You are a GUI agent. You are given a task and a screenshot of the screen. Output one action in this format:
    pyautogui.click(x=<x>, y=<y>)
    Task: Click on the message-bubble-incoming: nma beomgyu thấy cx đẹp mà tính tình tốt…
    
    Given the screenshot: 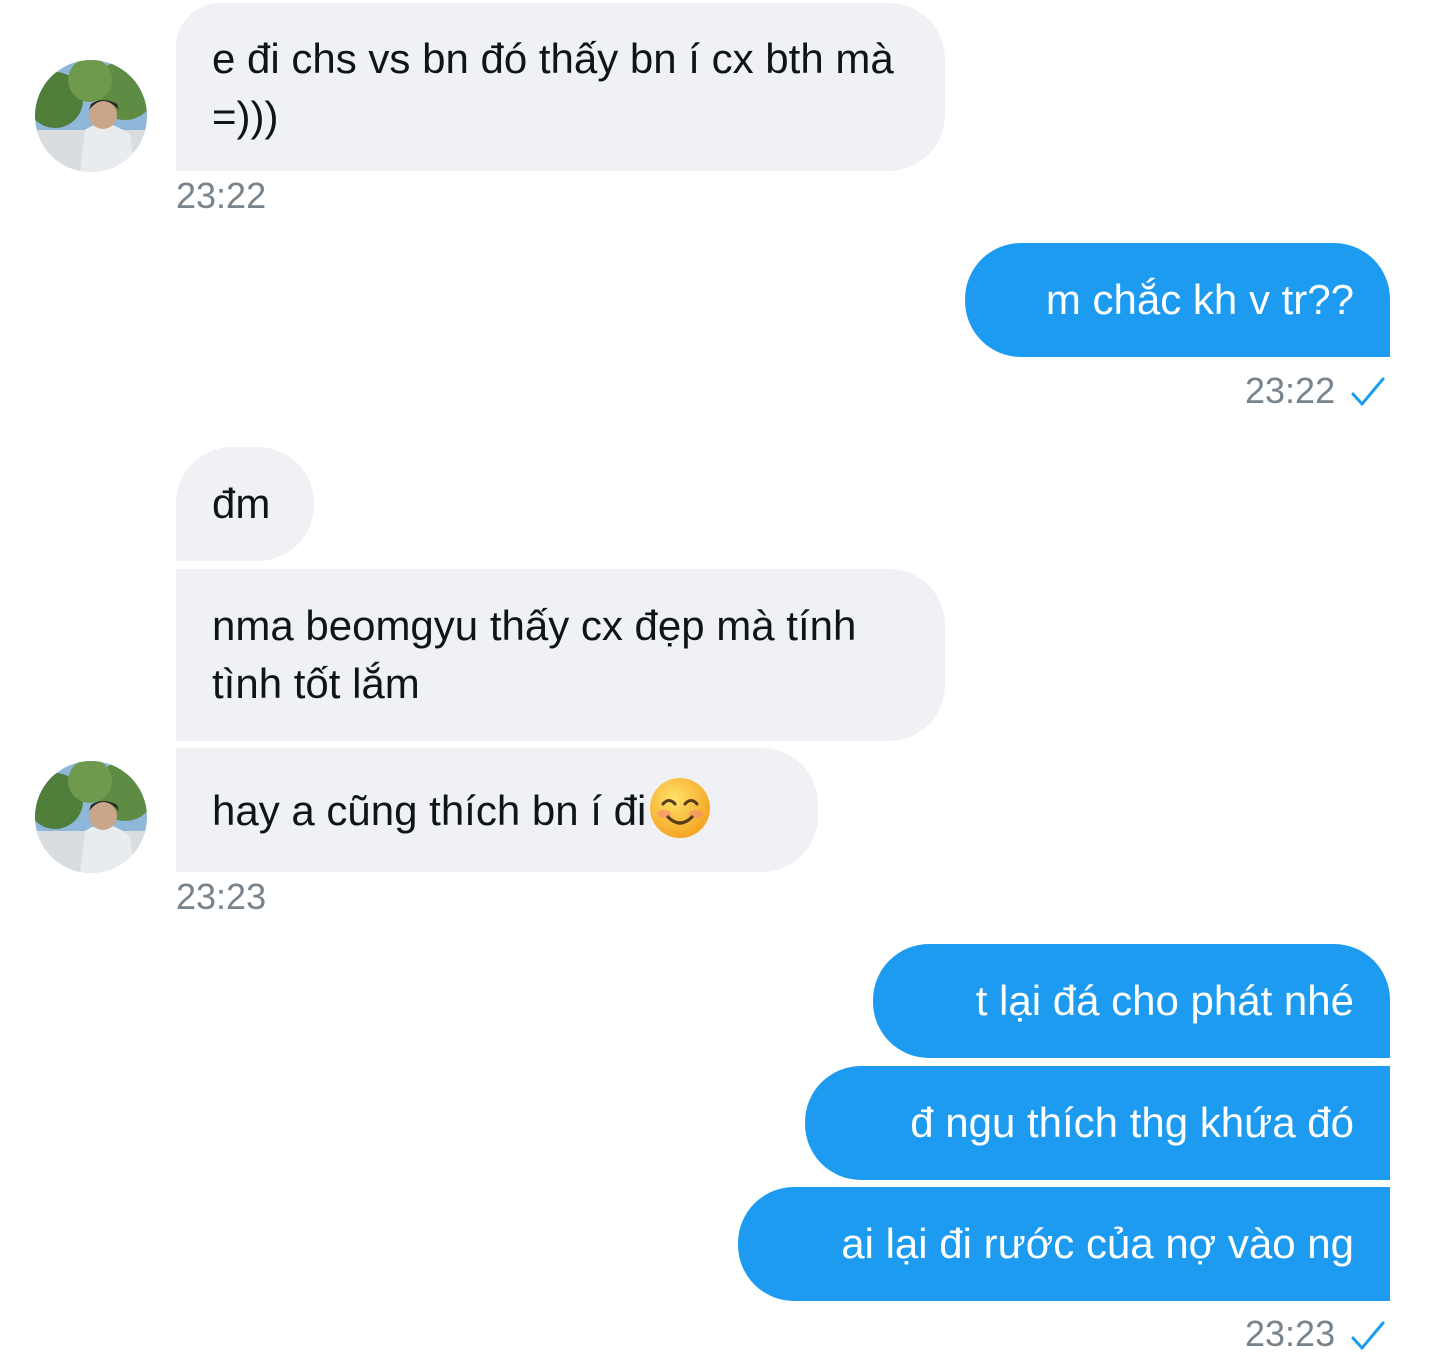 What is the action you would take?
    pyautogui.click(x=560, y=655)
    